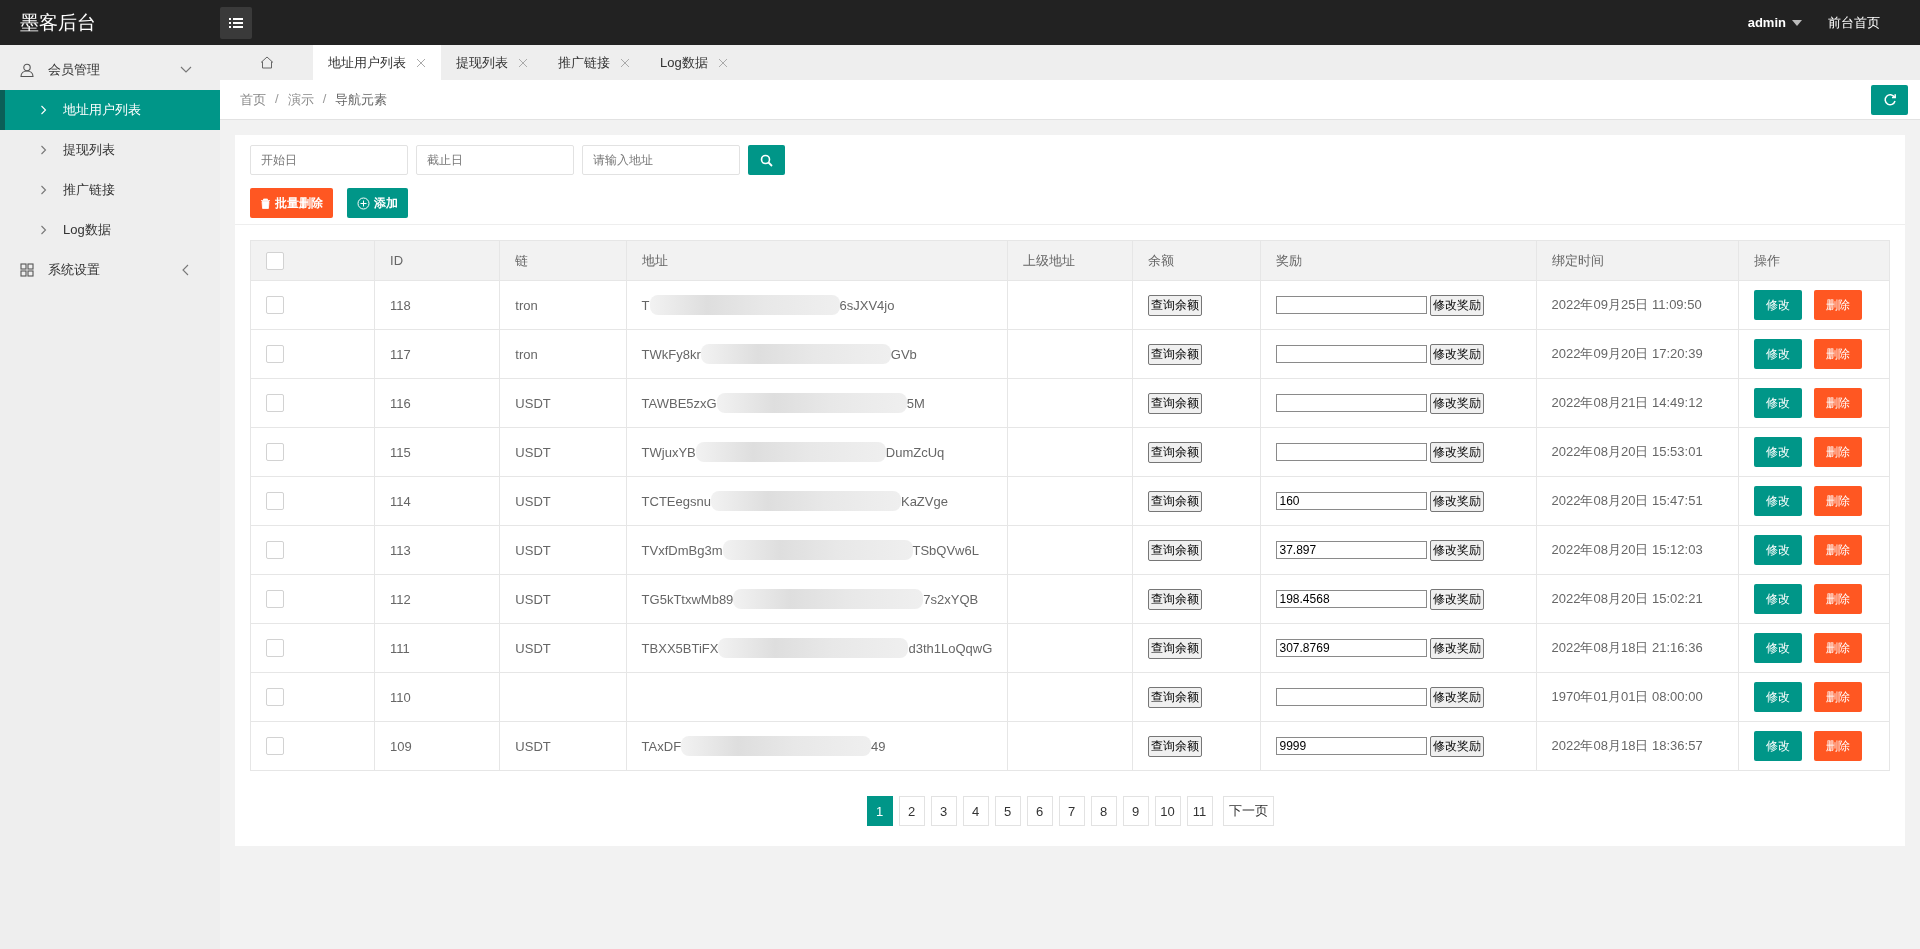 The height and width of the screenshot is (949, 1920). What do you see at coordinates (526, 305) in the screenshot?
I see `table-cell: tron` at bounding box center [526, 305].